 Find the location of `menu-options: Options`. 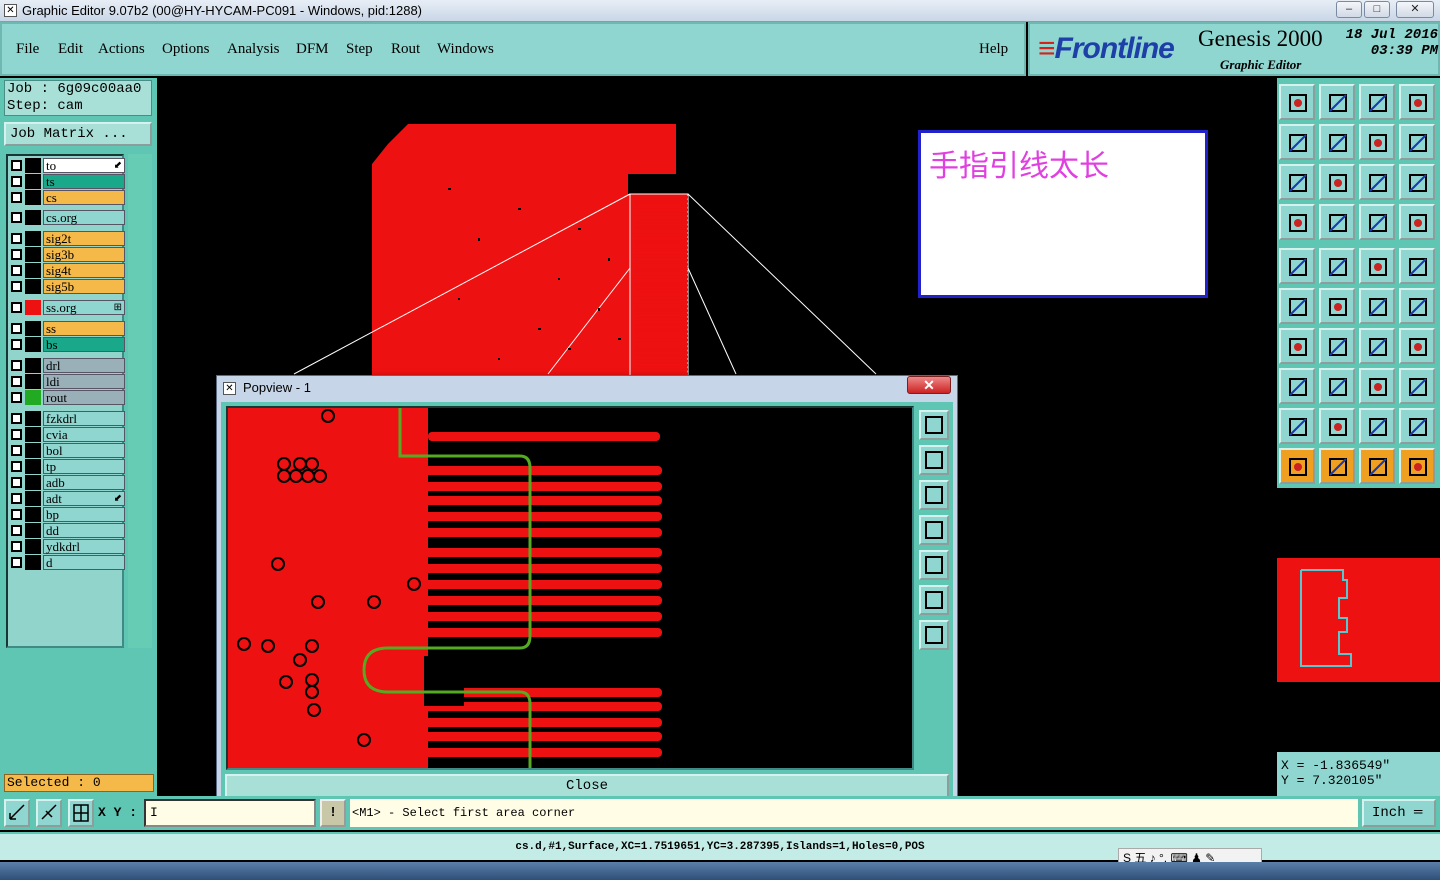

menu-options: Options is located at coordinates (186, 49).